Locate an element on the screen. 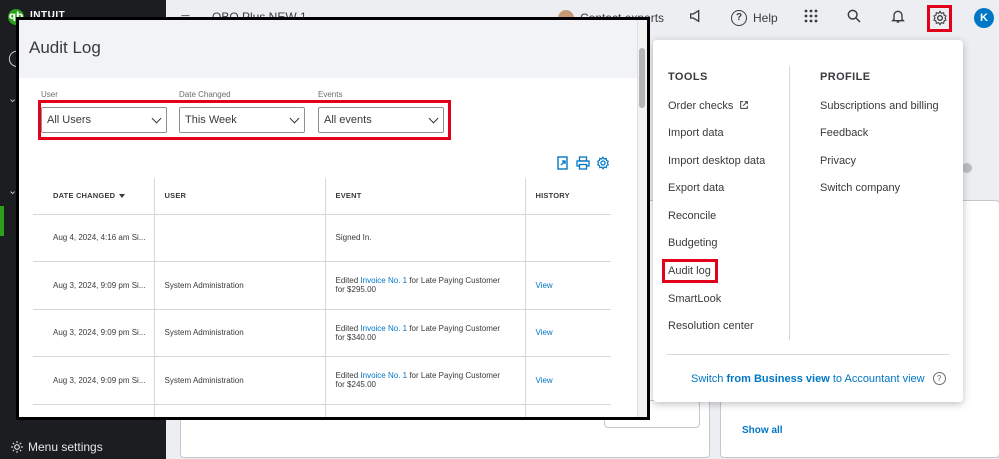 The height and width of the screenshot is (459, 999). column-header-user: USER is located at coordinates (239, 196).